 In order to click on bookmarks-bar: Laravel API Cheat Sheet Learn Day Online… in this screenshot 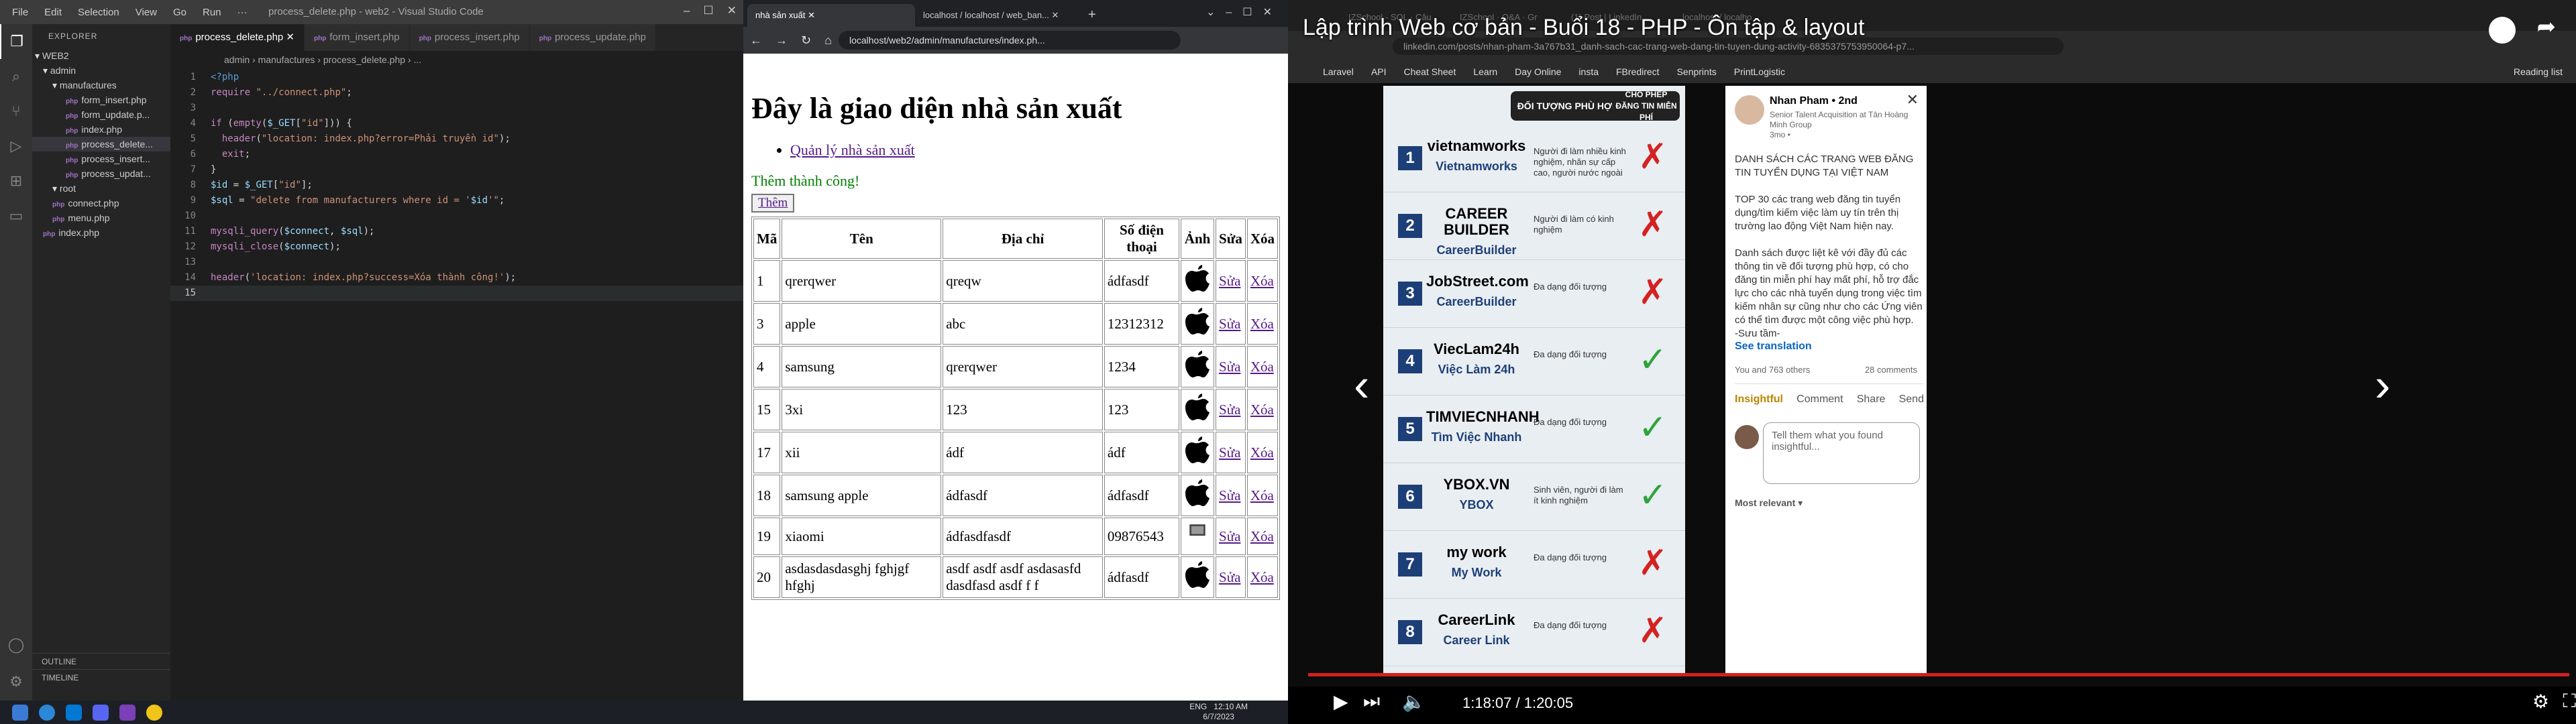, I will do `click(1932, 71)`.